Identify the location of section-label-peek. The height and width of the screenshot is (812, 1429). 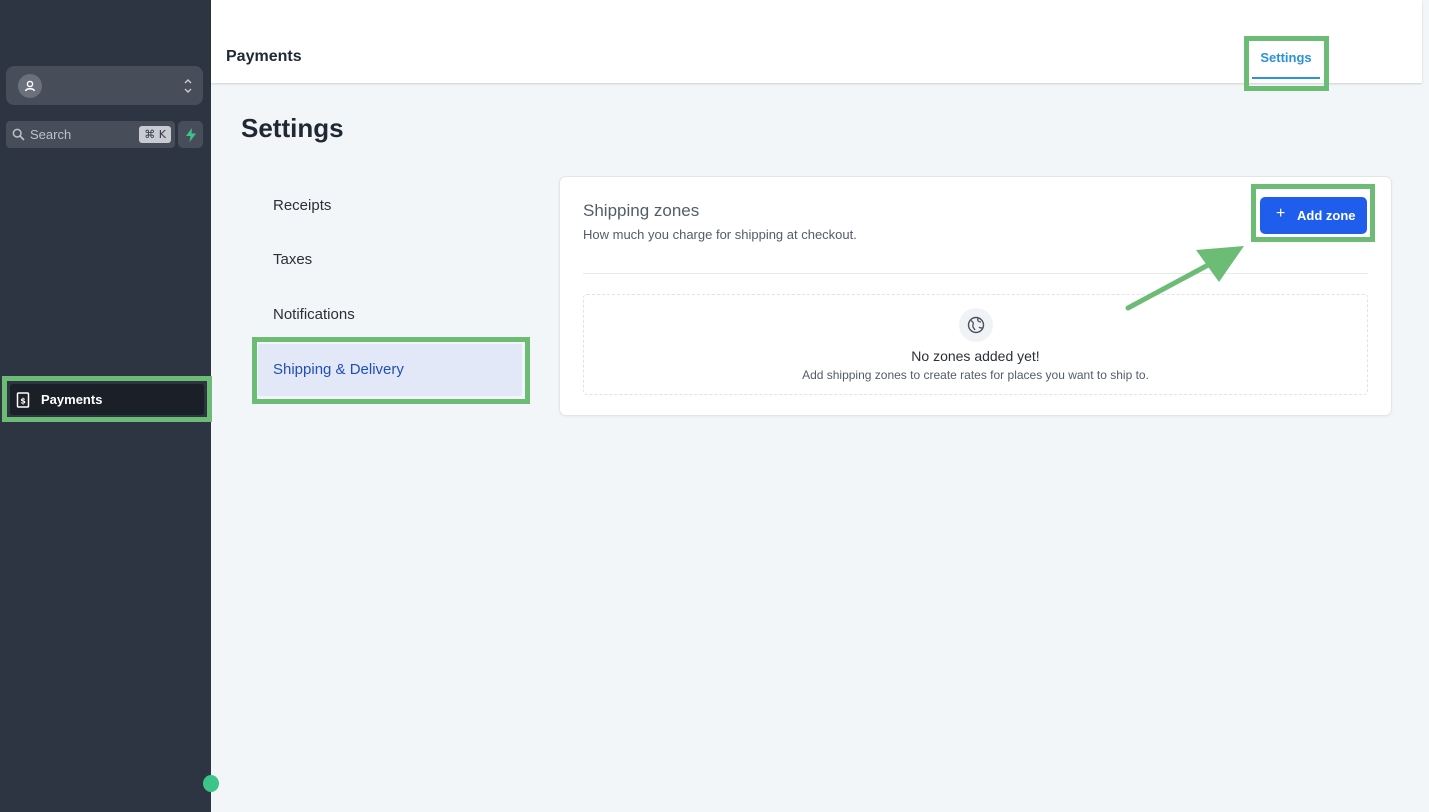
(50, 371).